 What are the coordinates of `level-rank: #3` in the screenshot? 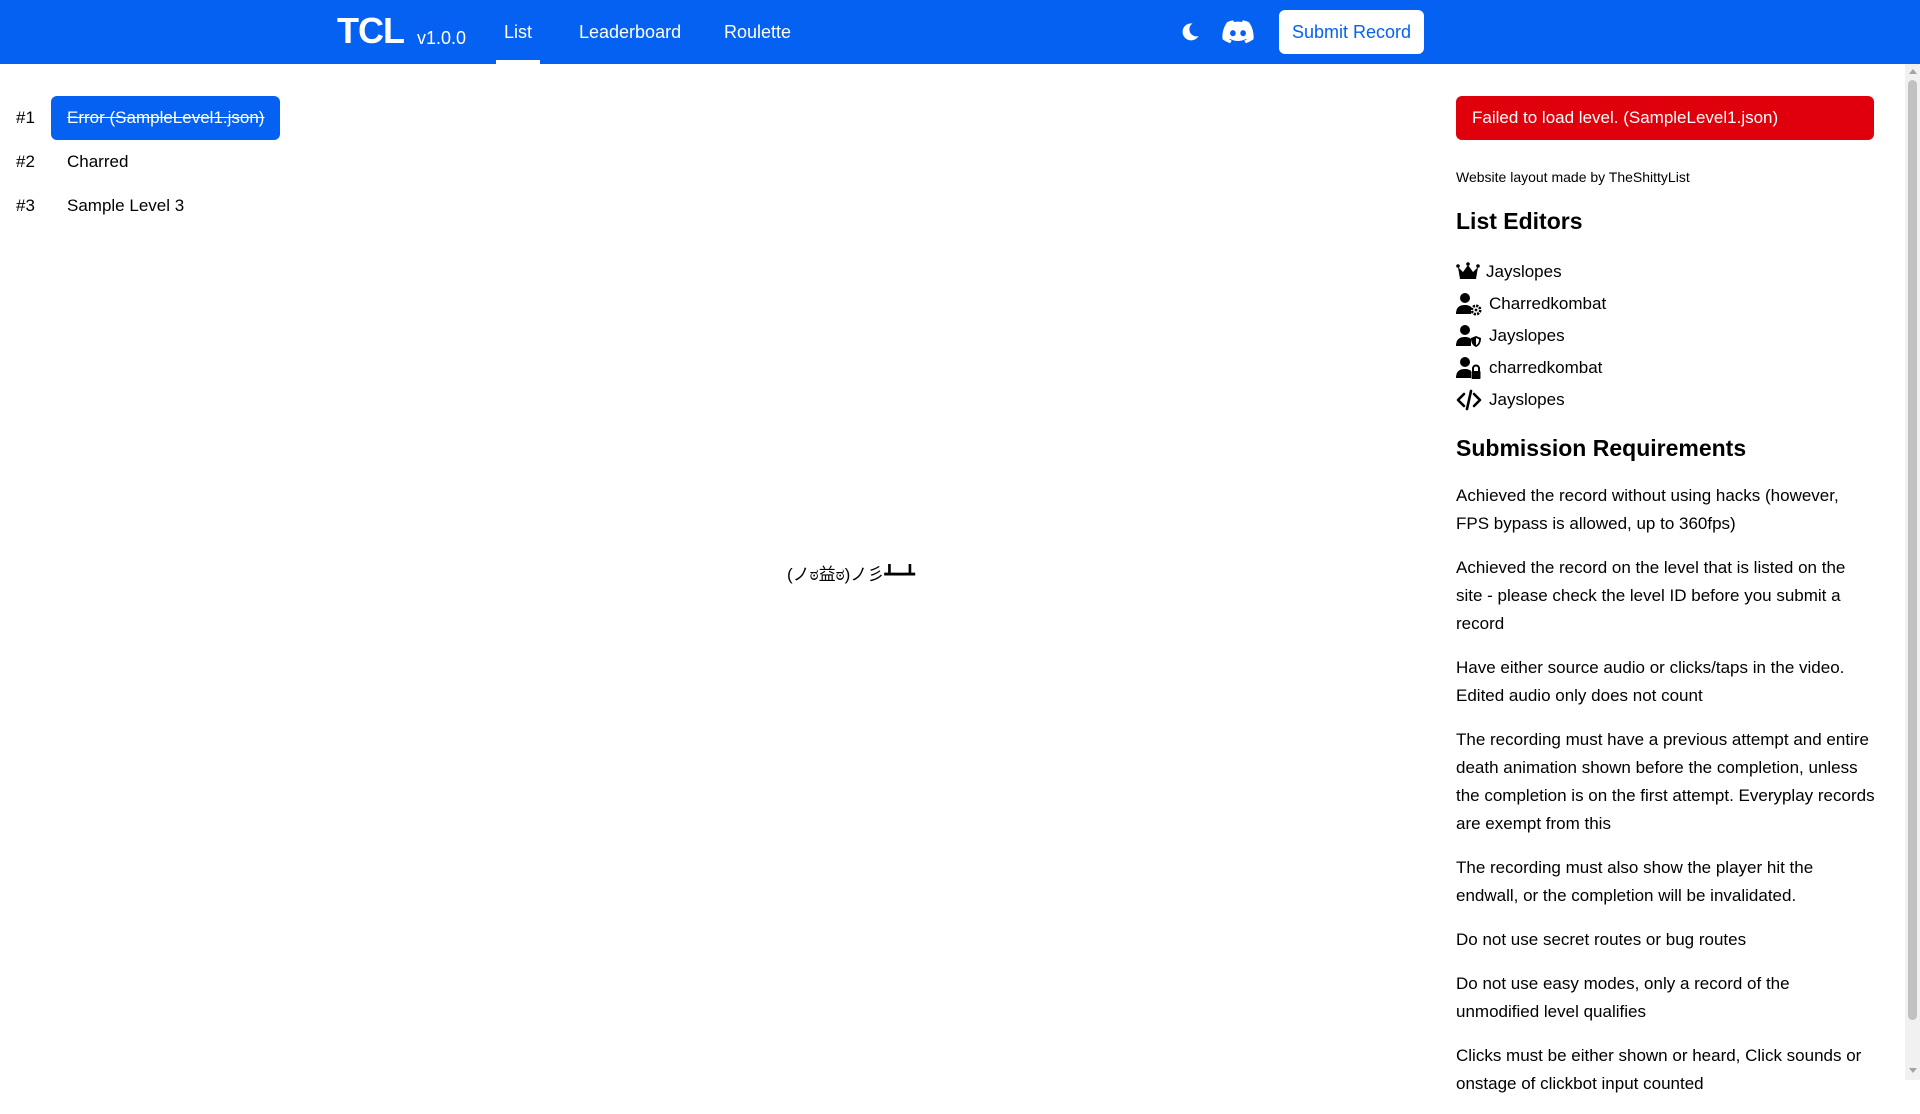 It's located at (25, 205).